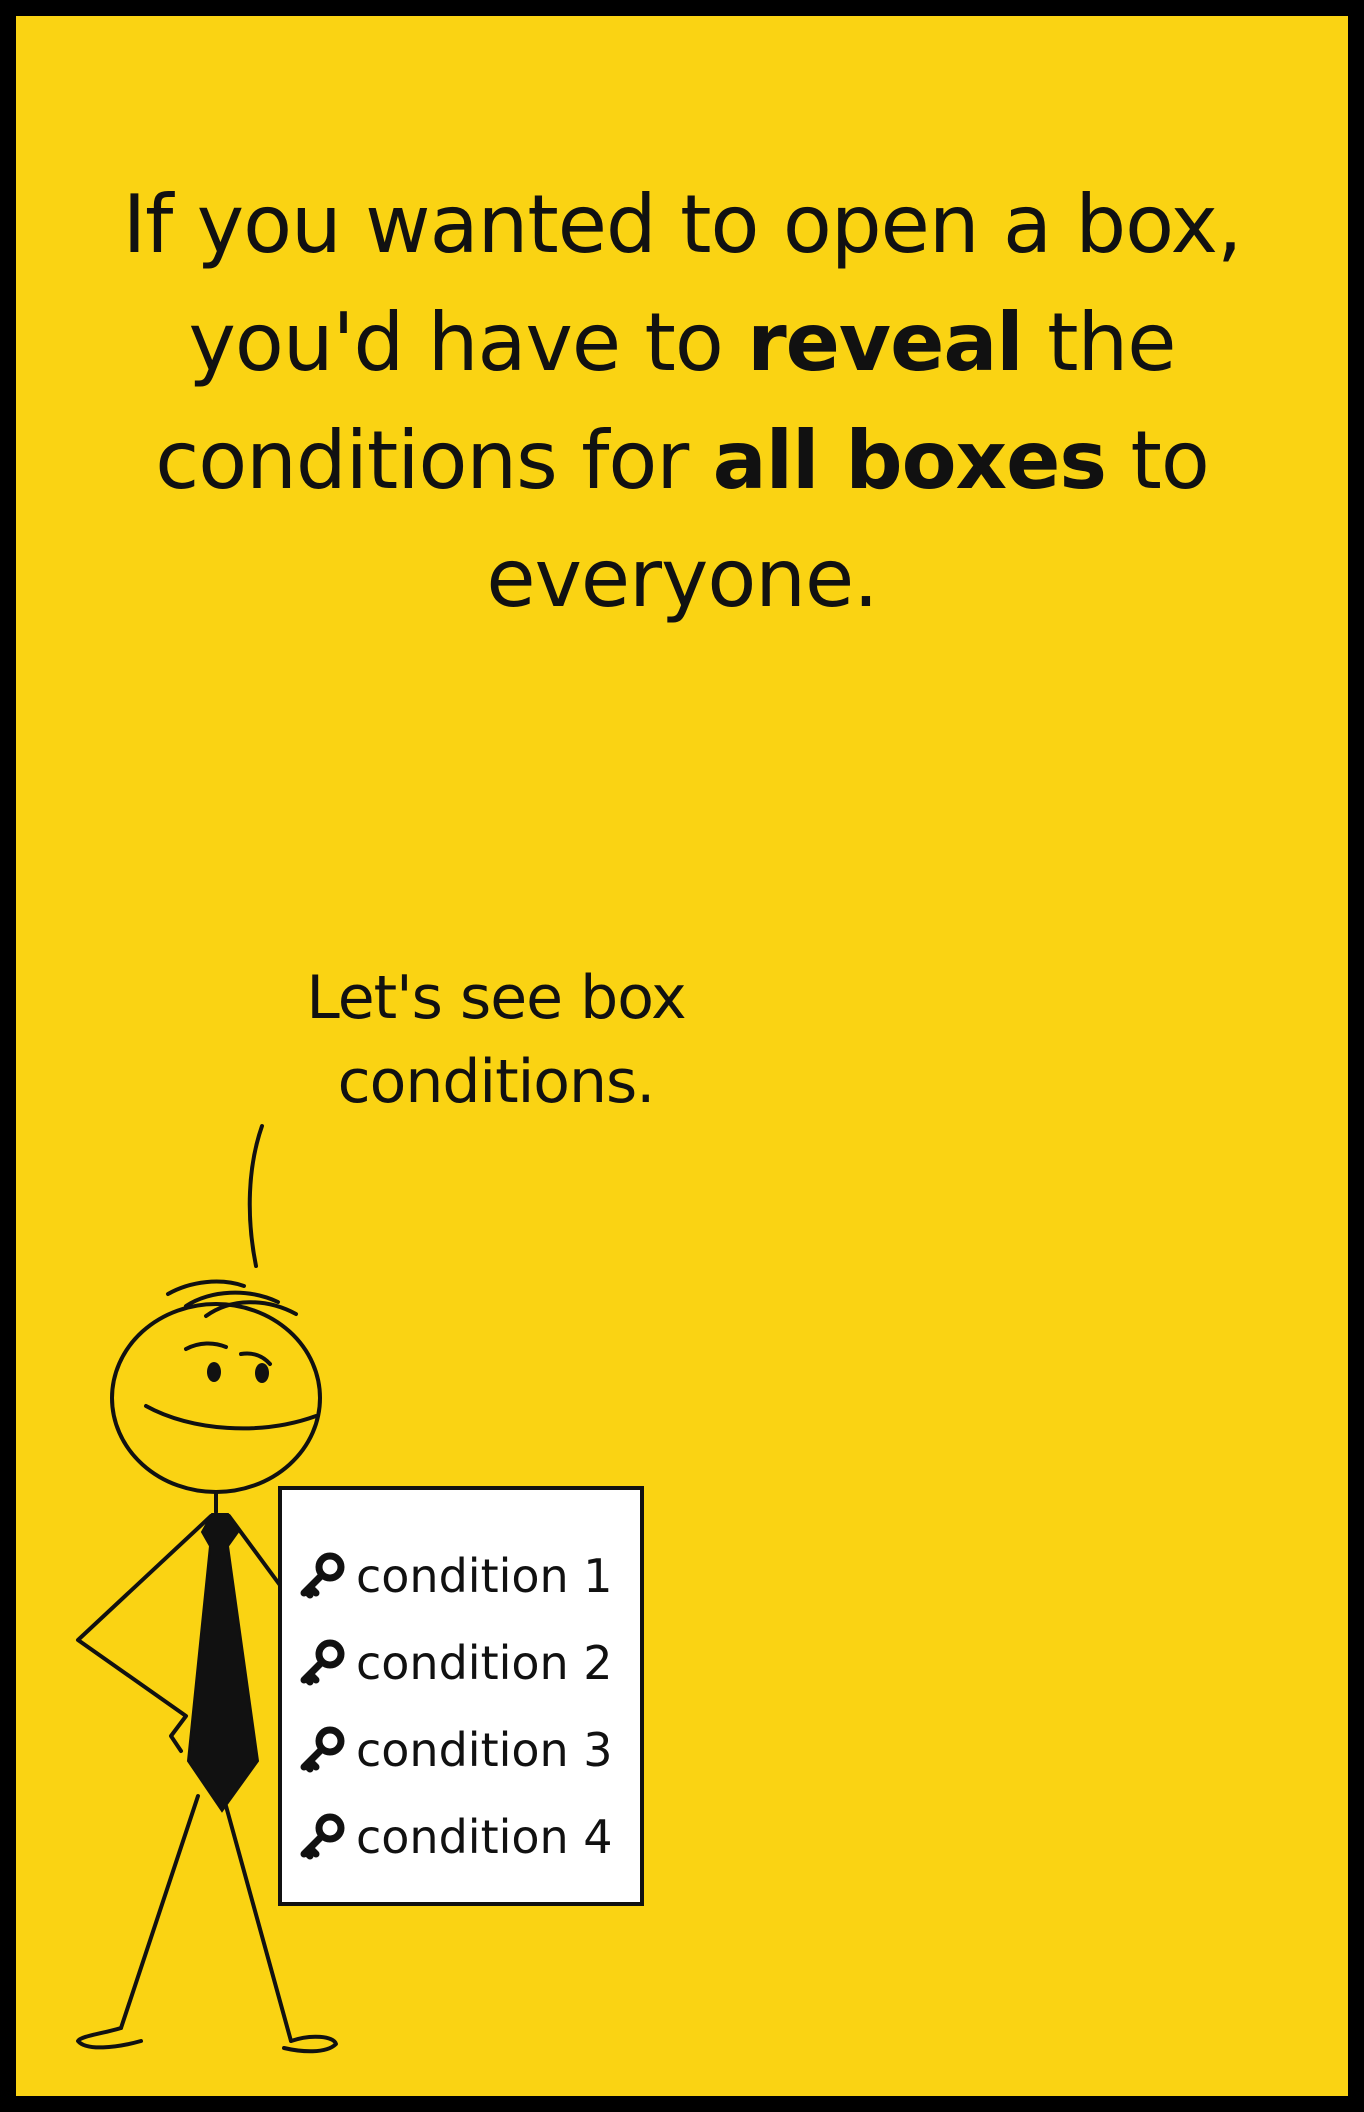  Describe the element at coordinates (216, 1398) in the screenshot. I see `head` at that location.